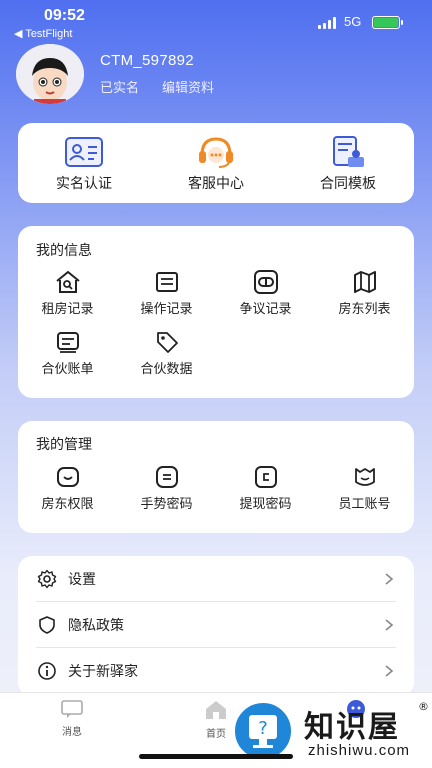 This screenshot has height=768, width=432. What do you see at coordinates (364, 504) in the screenshot?
I see `grid-item-label: 员工账号` at bounding box center [364, 504].